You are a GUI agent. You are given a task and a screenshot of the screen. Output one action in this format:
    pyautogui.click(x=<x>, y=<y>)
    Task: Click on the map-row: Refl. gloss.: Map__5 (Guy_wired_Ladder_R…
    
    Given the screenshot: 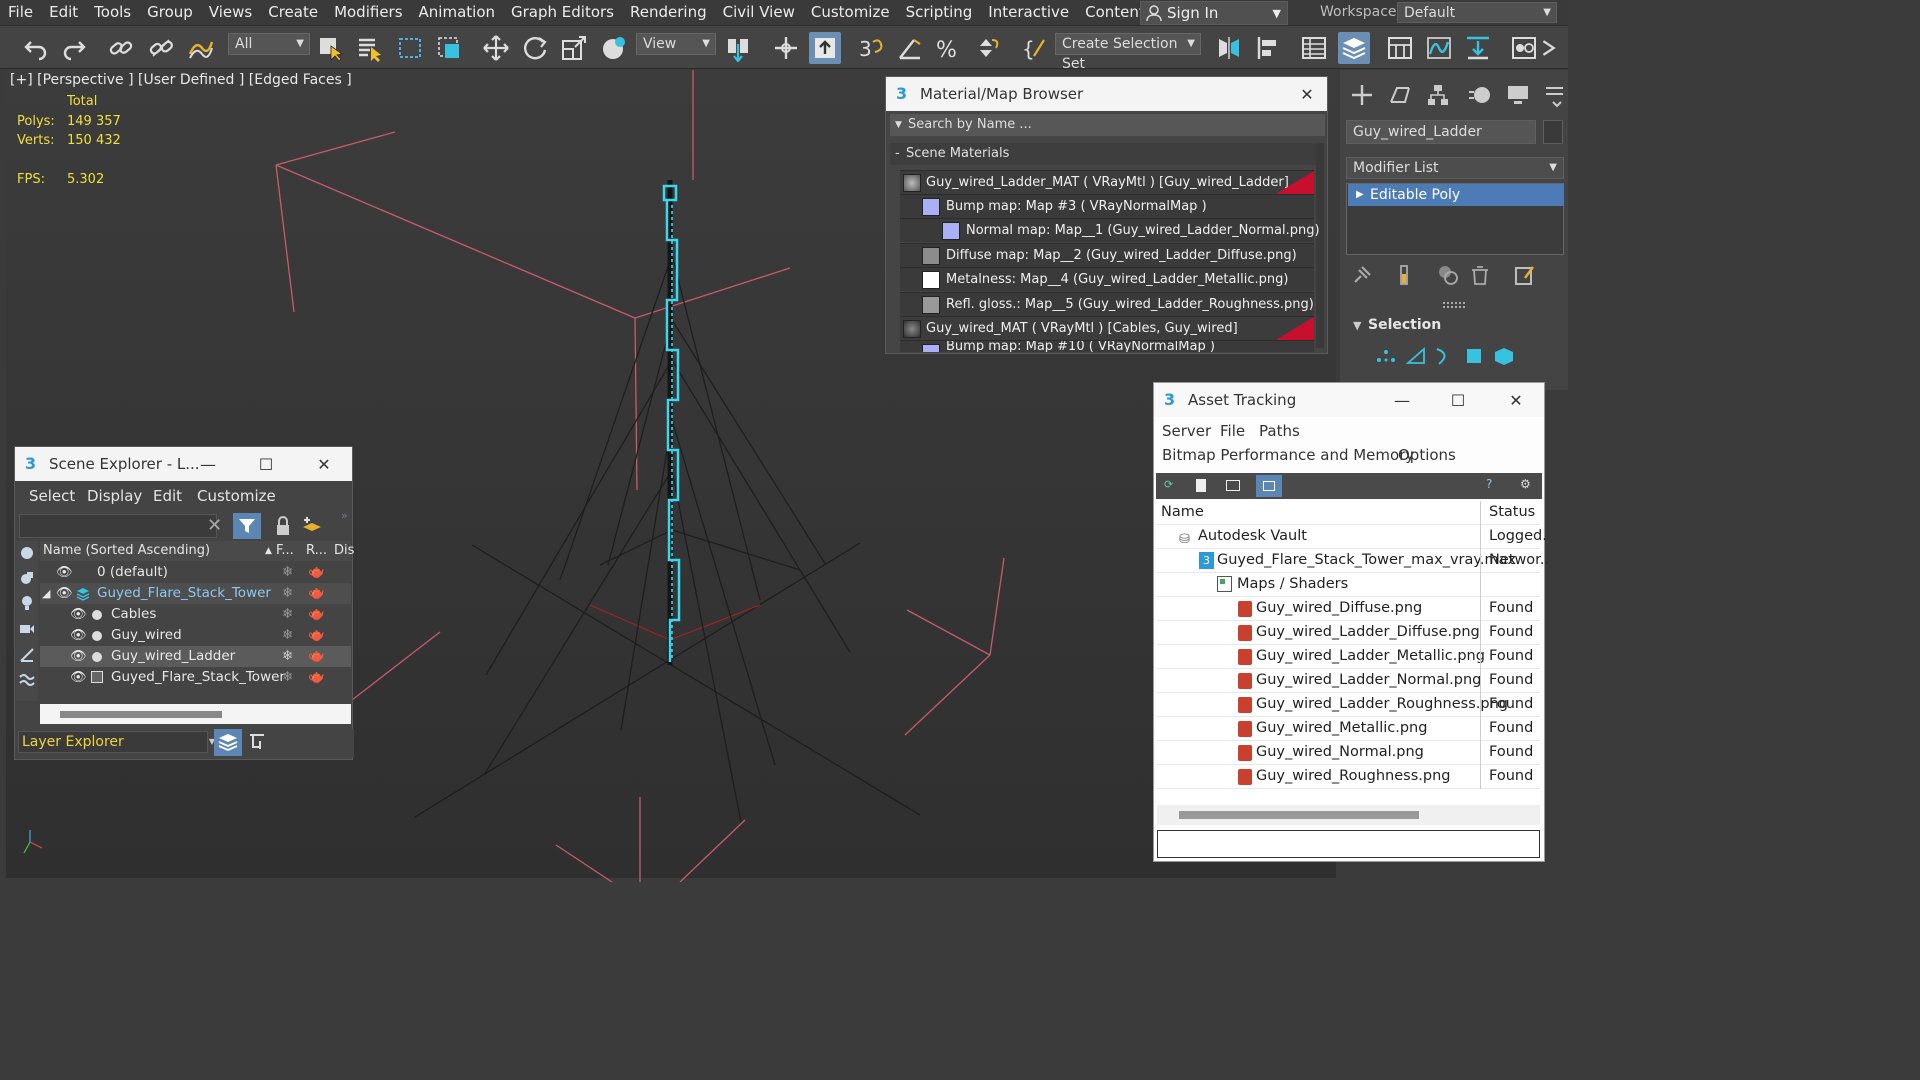 What is the action you would take?
    pyautogui.click(x=1107, y=304)
    